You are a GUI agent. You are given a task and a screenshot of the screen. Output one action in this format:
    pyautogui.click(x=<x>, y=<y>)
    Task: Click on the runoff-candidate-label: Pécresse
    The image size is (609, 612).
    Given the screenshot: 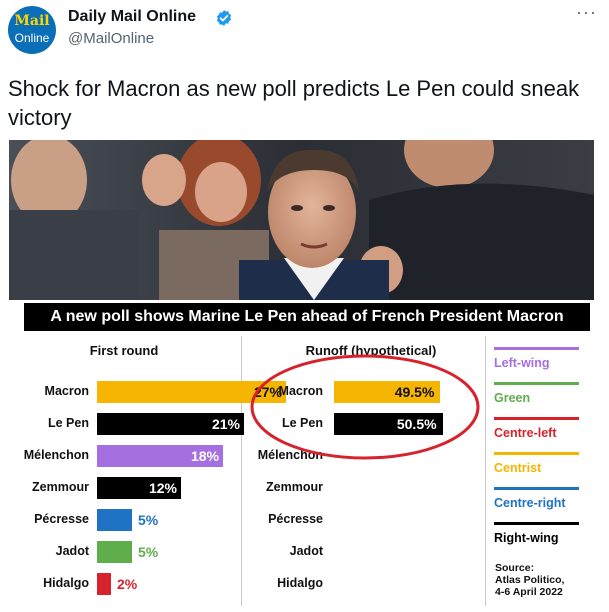 What is the action you would take?
    pyautogui.click(x=295, y=519)
    